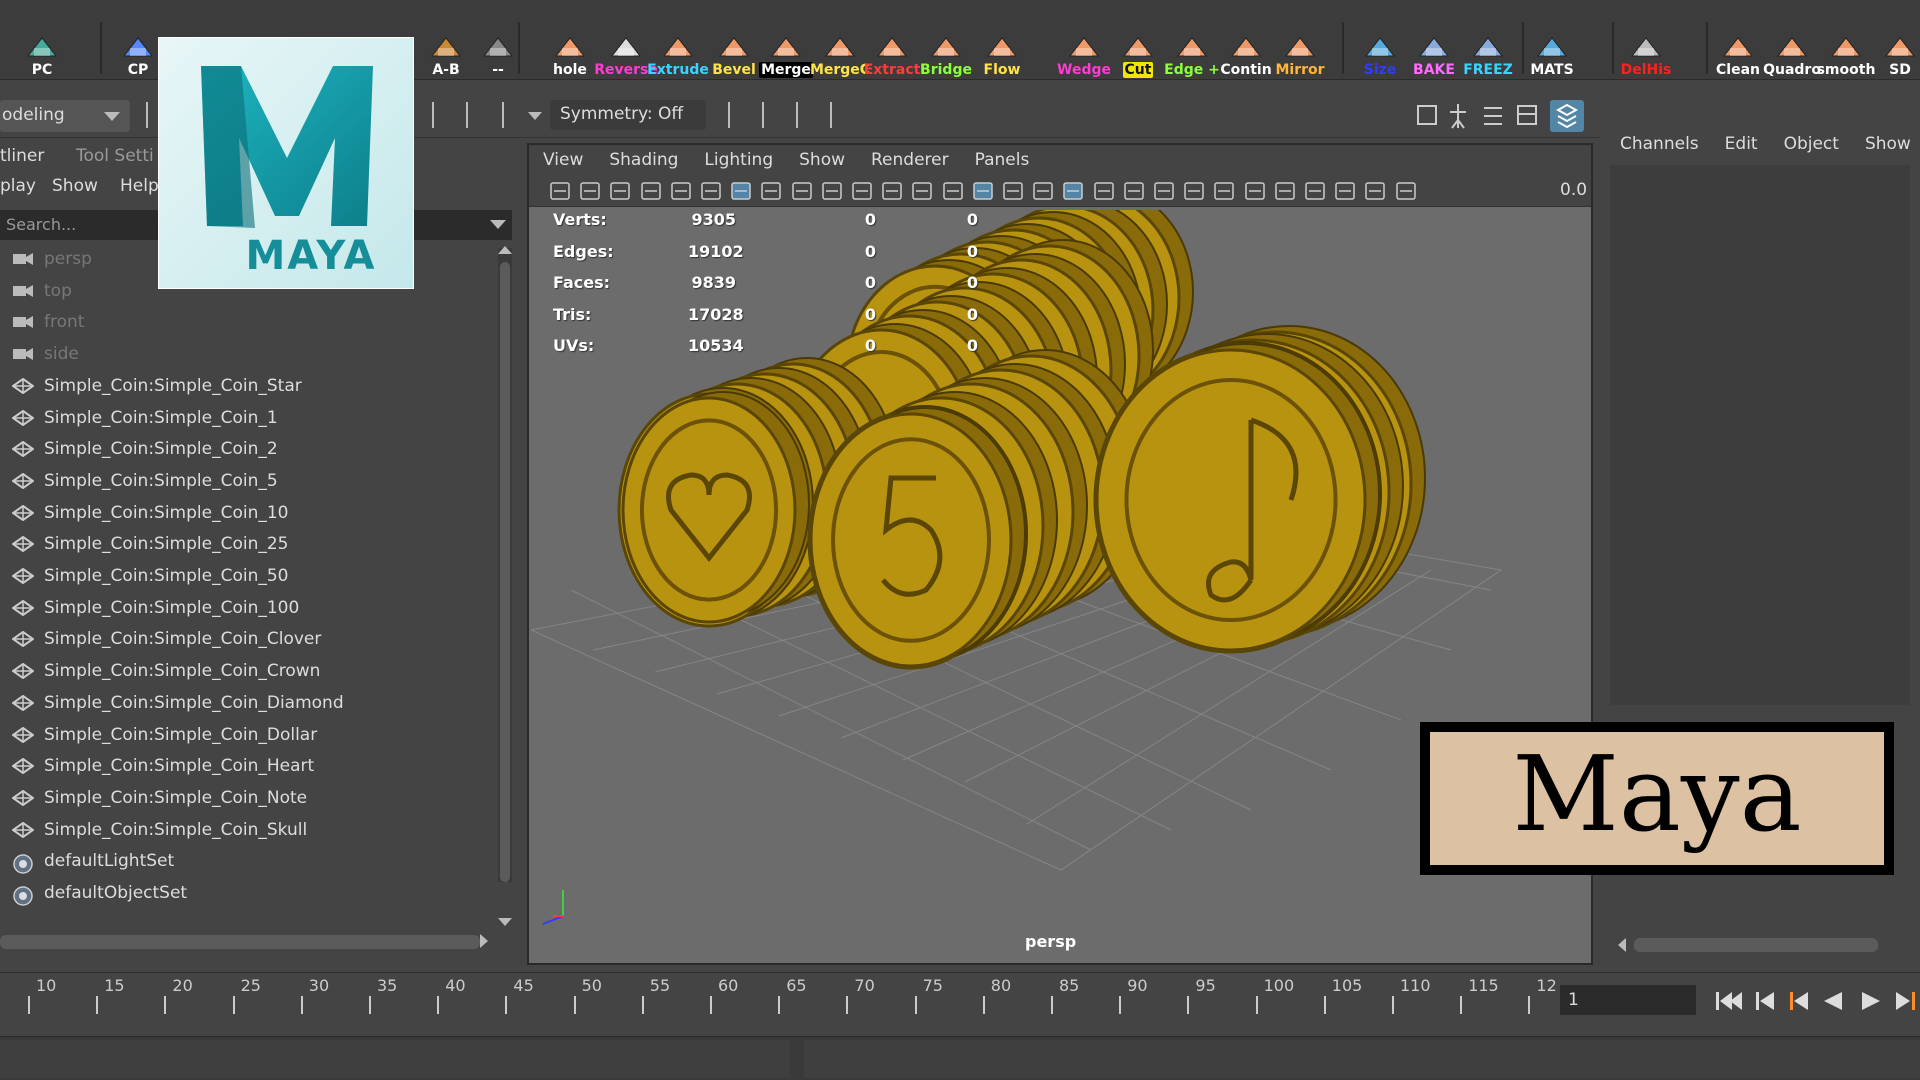  What do you see at coordinates (1246, 50) in the screenshot?
I see `shelf-button-contin: Contin` at bounding box center [1246, 50].